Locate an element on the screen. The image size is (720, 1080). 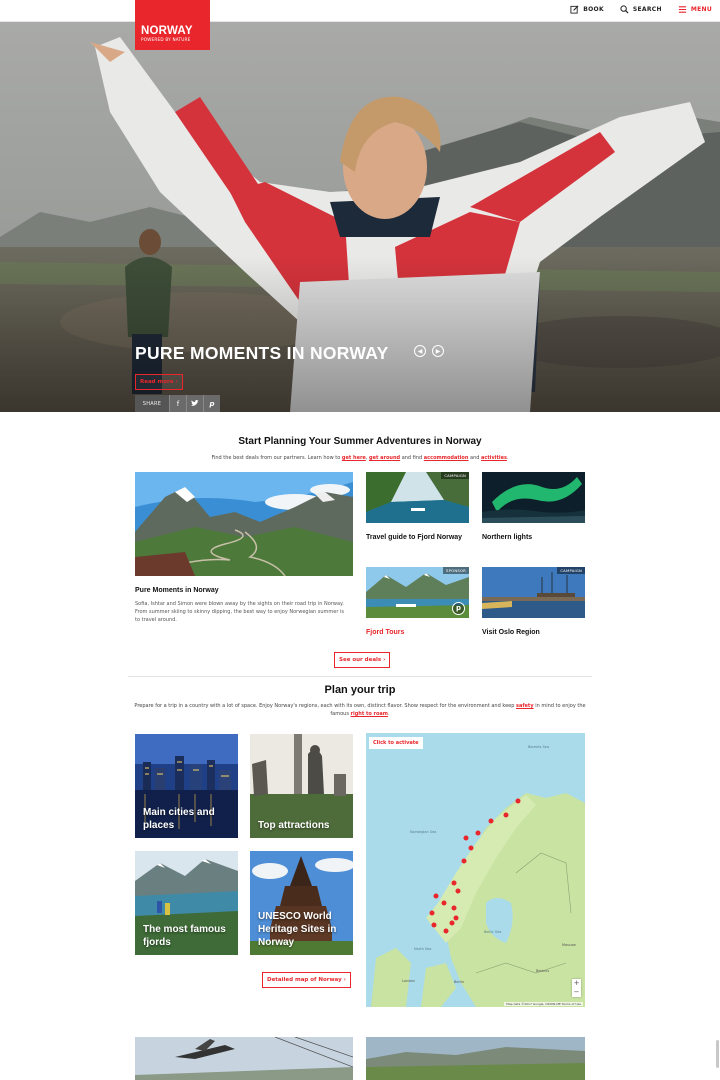
search-label: SEARCH is located at coordinates (647, 9).